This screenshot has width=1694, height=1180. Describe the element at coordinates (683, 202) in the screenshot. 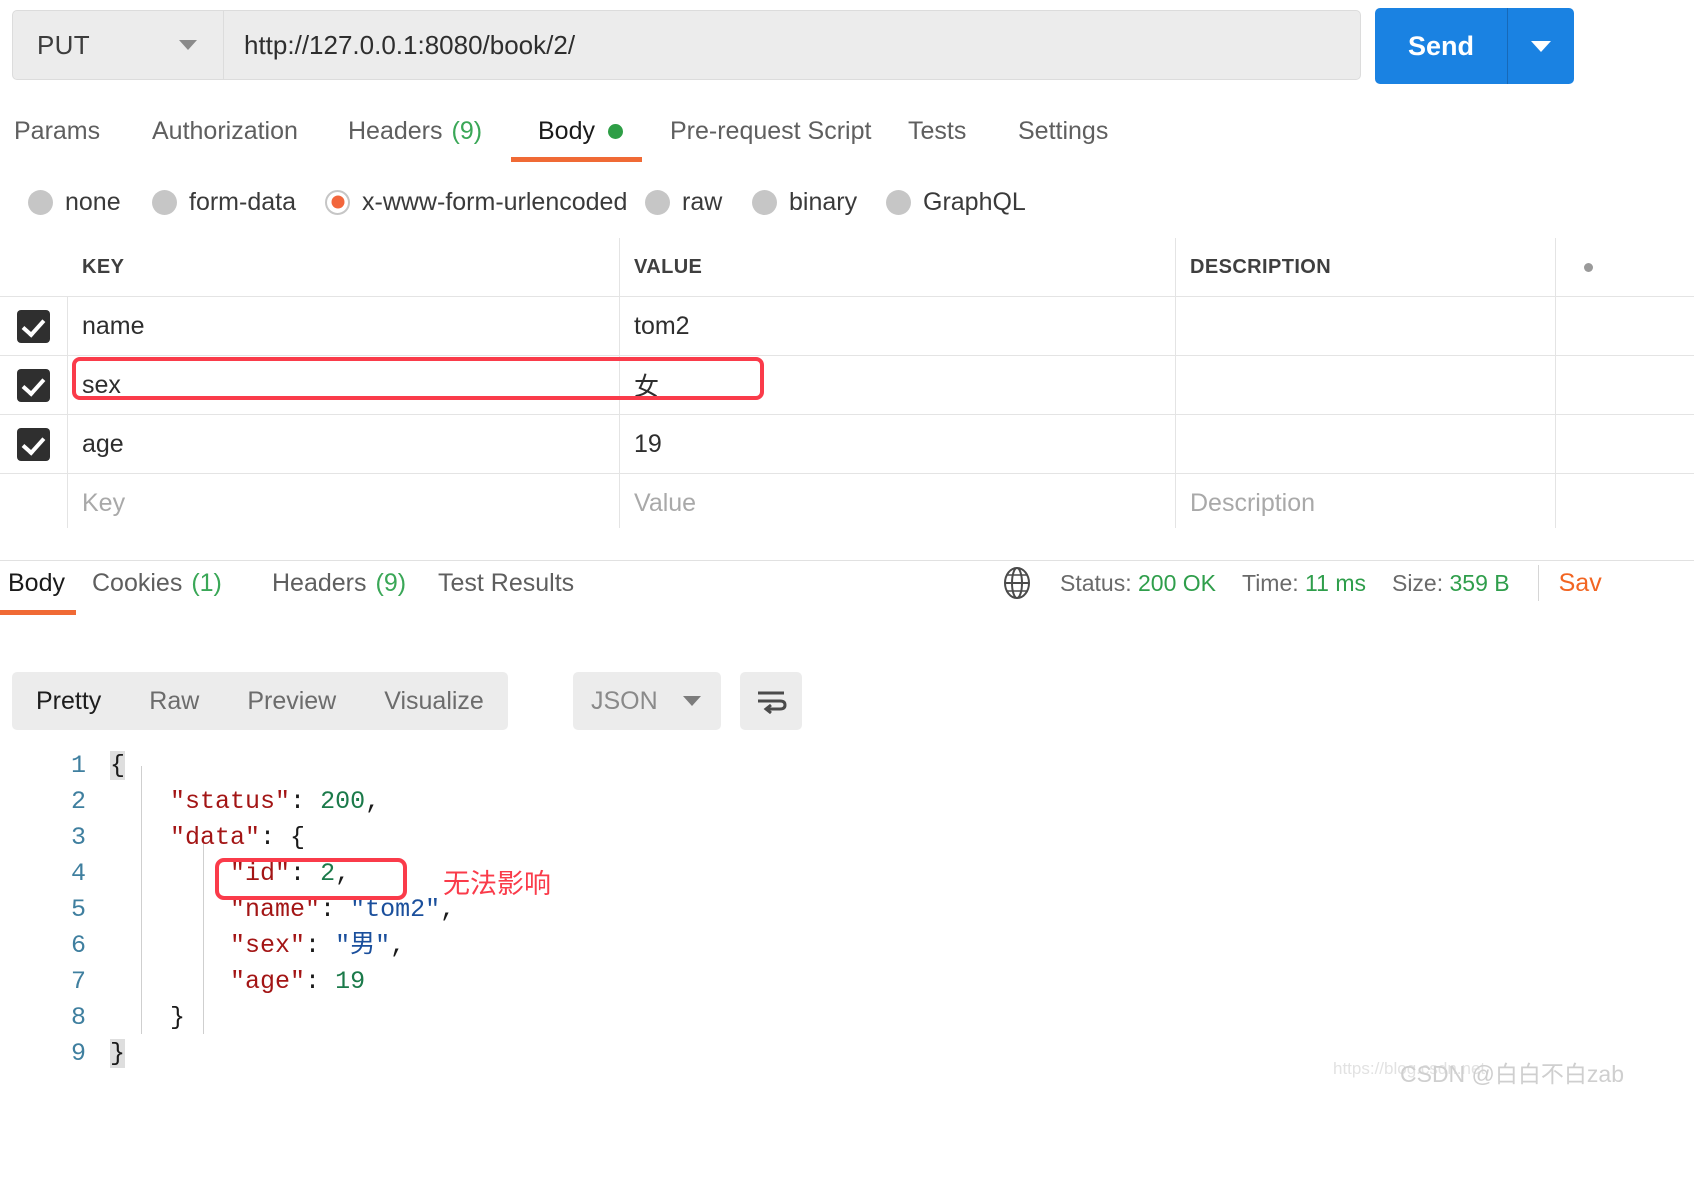

I see `radio-raw: raw` at that location.